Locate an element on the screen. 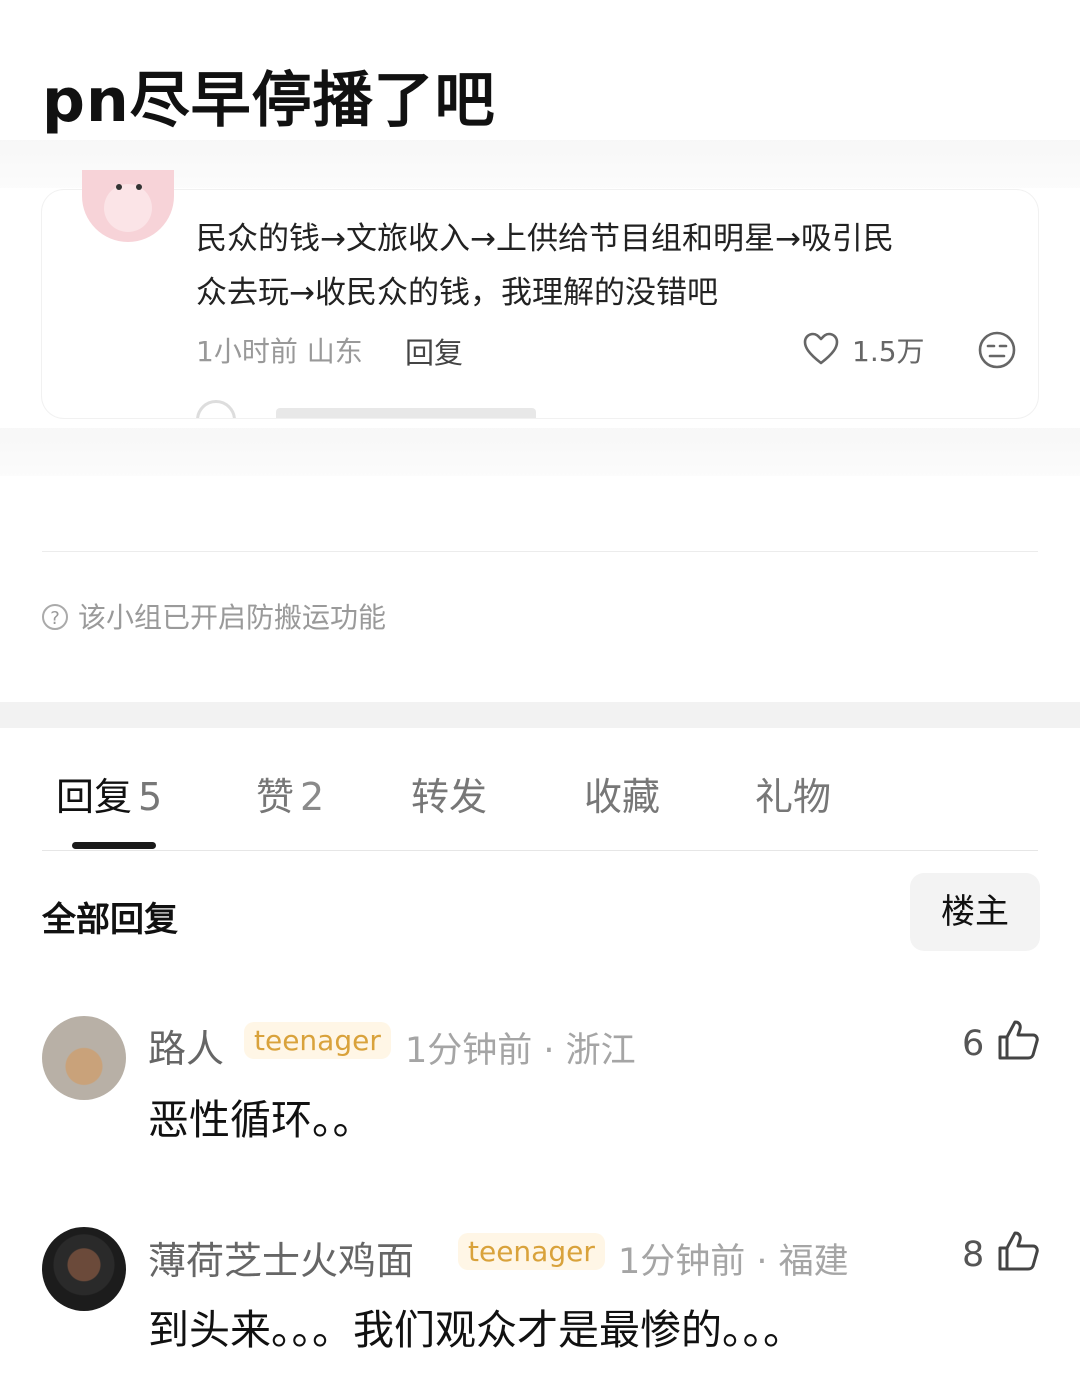  tab-favorites: 收藏 is located at coordinates (622, 793).